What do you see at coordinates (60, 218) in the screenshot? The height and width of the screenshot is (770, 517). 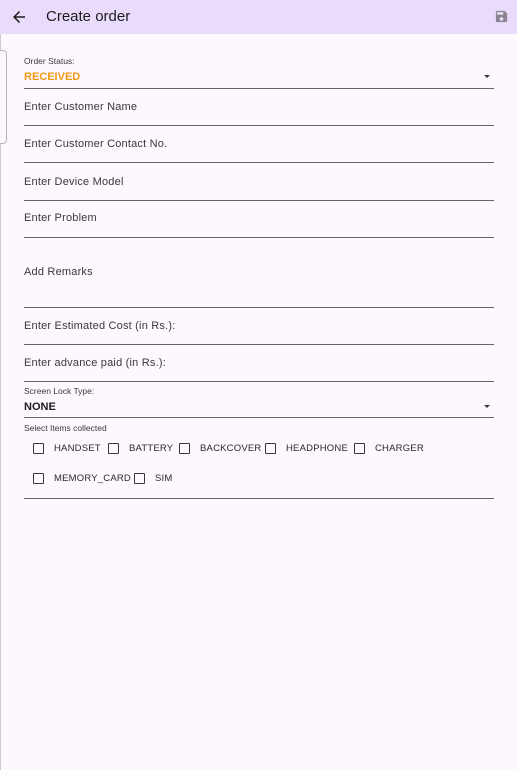 I see `problem-placeholder: Enter Problem` at bounding box center [60, 218].